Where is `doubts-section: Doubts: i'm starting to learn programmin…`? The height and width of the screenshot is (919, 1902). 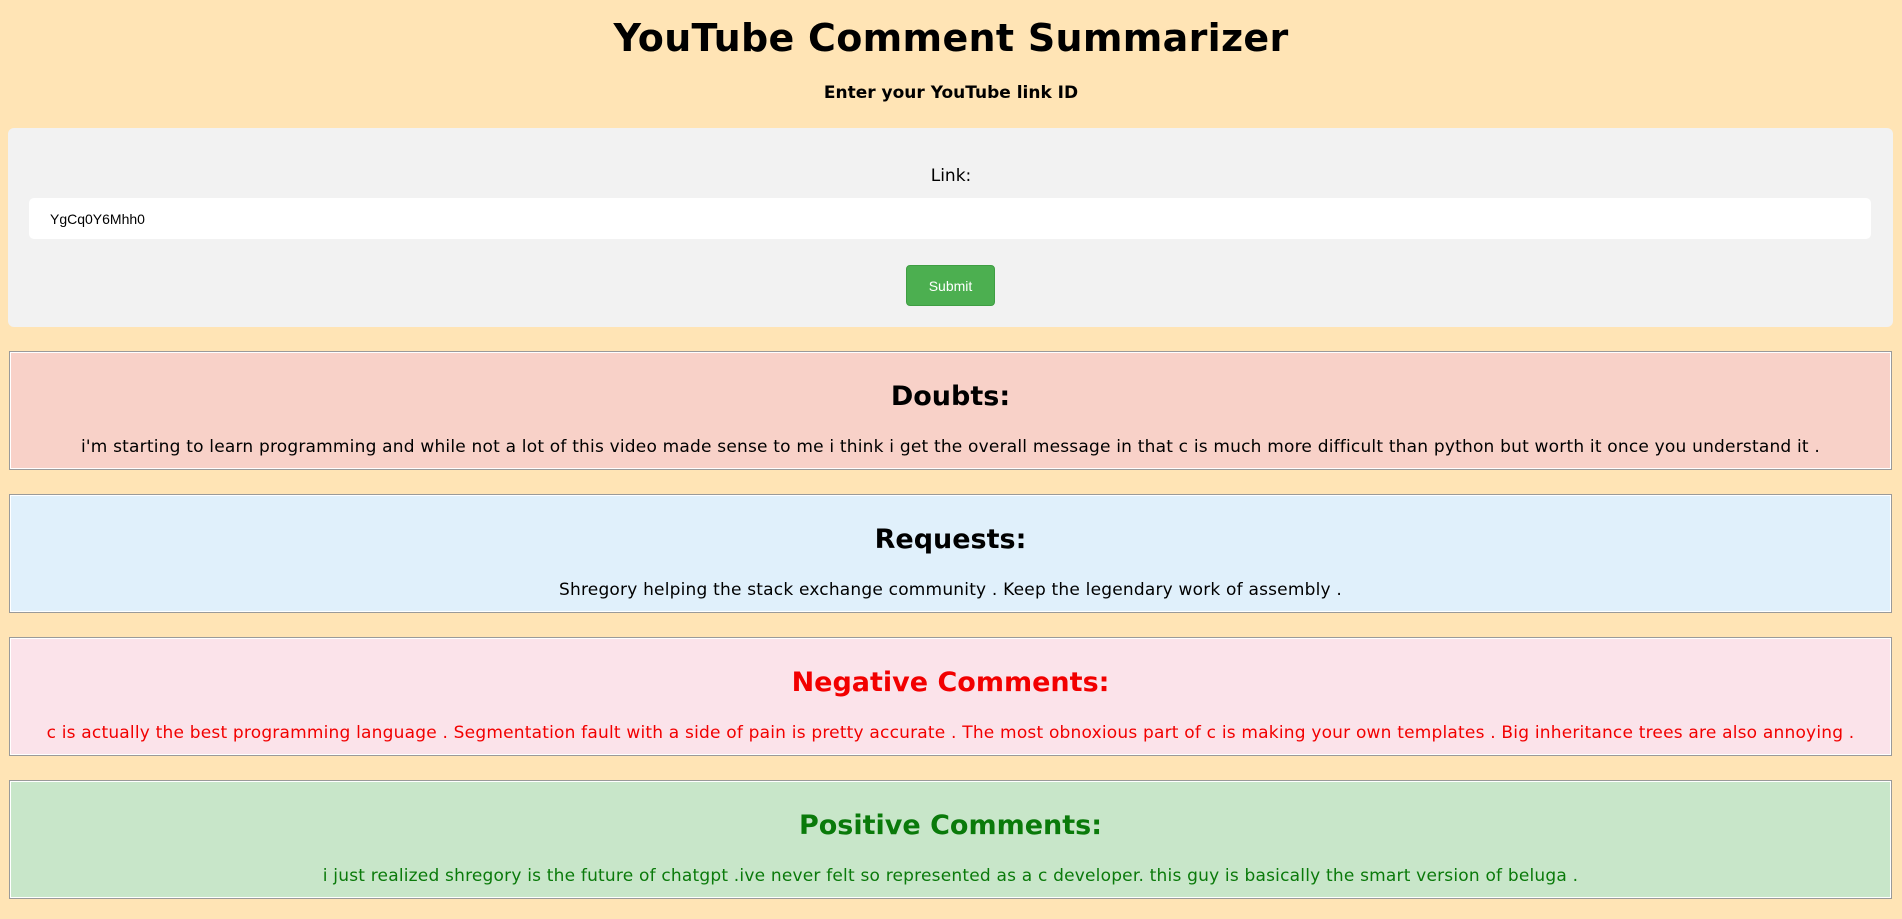
doubts-section: Doubts: i'm starting to learn programmin… is located at coordinates (950, 410).